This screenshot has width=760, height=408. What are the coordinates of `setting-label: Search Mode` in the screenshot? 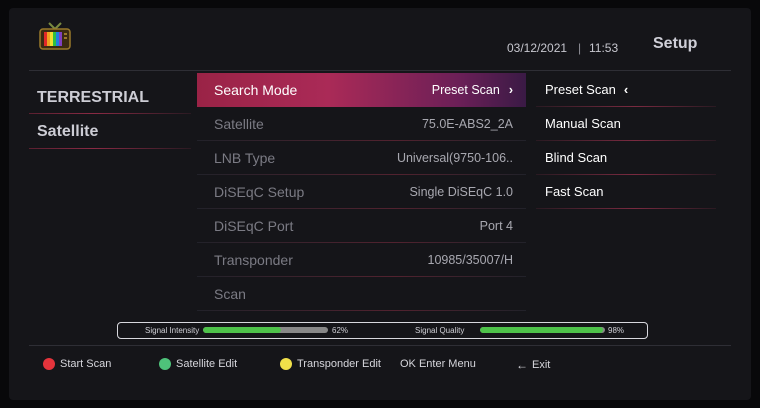 It's located at (256, 90).